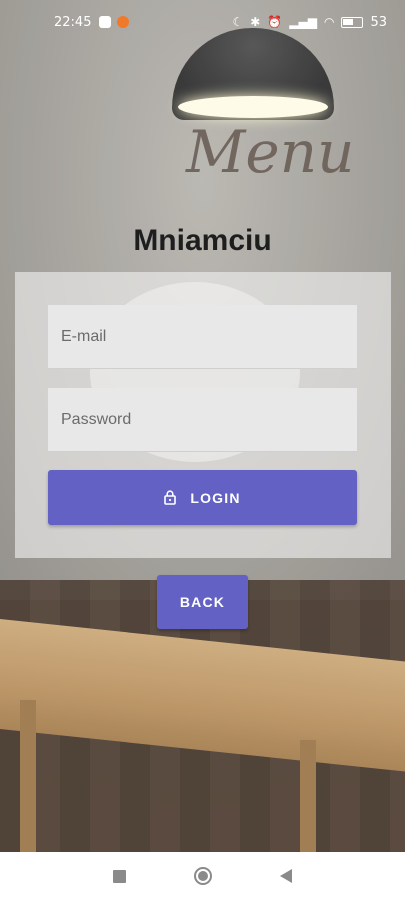  I want to click on alarm-icon: ⏰, so click(275, 22).